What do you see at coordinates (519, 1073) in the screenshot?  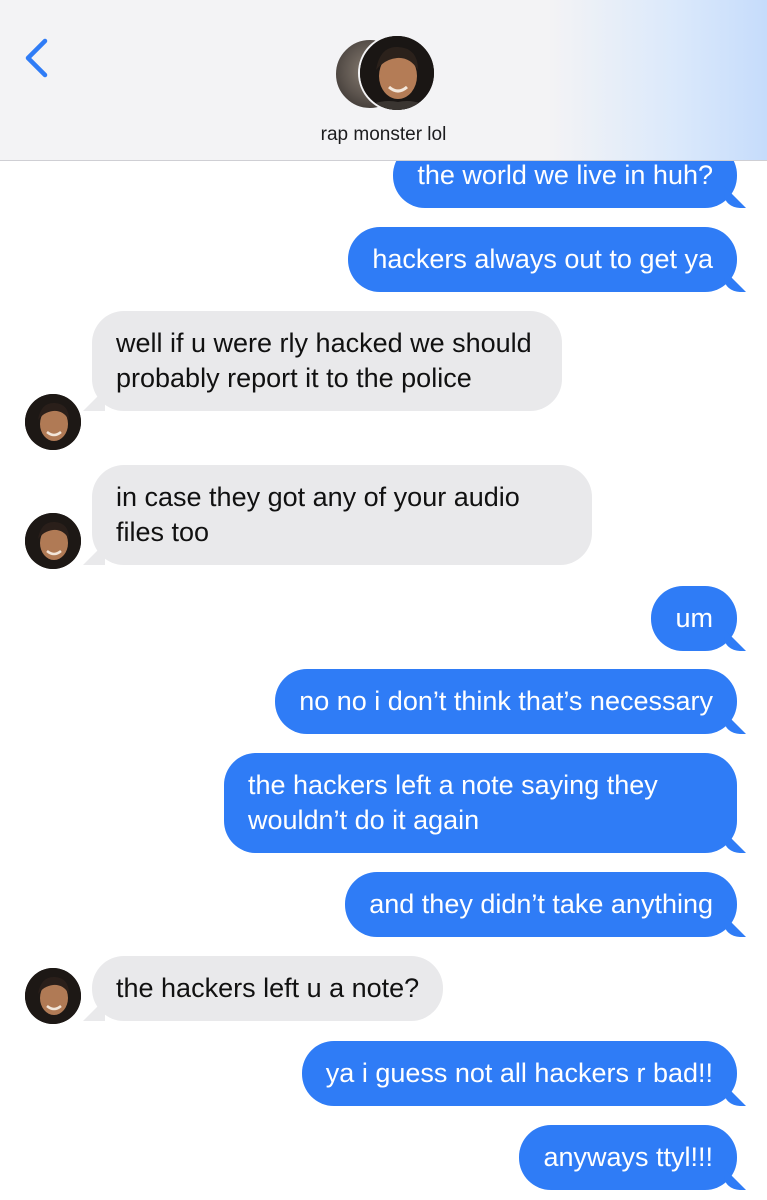 I see `message-bubble-outgoing: ya i guess not all hackers r bad!!` at bounding box center [519, 1073].